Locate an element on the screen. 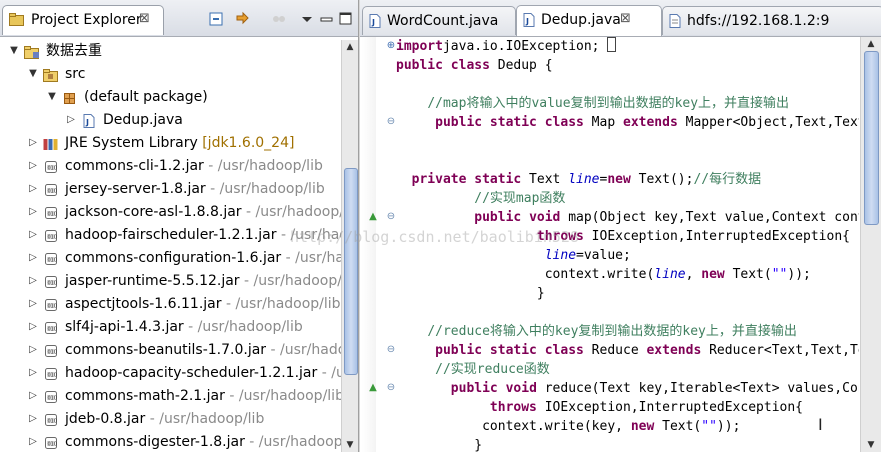 The height and width of the screenshot is (452, 881). tree-item: ▼ (default package) is located at coordinates (170, 97).